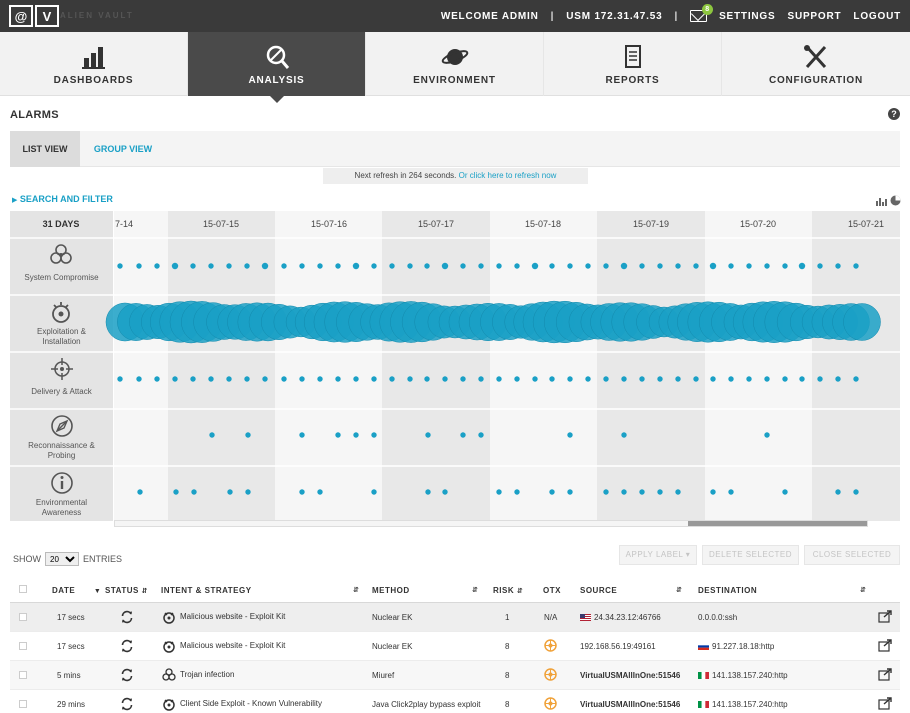 This screenshot has width=910, height=713. I want to click on timeline-scrollbar, so click(491, 523).